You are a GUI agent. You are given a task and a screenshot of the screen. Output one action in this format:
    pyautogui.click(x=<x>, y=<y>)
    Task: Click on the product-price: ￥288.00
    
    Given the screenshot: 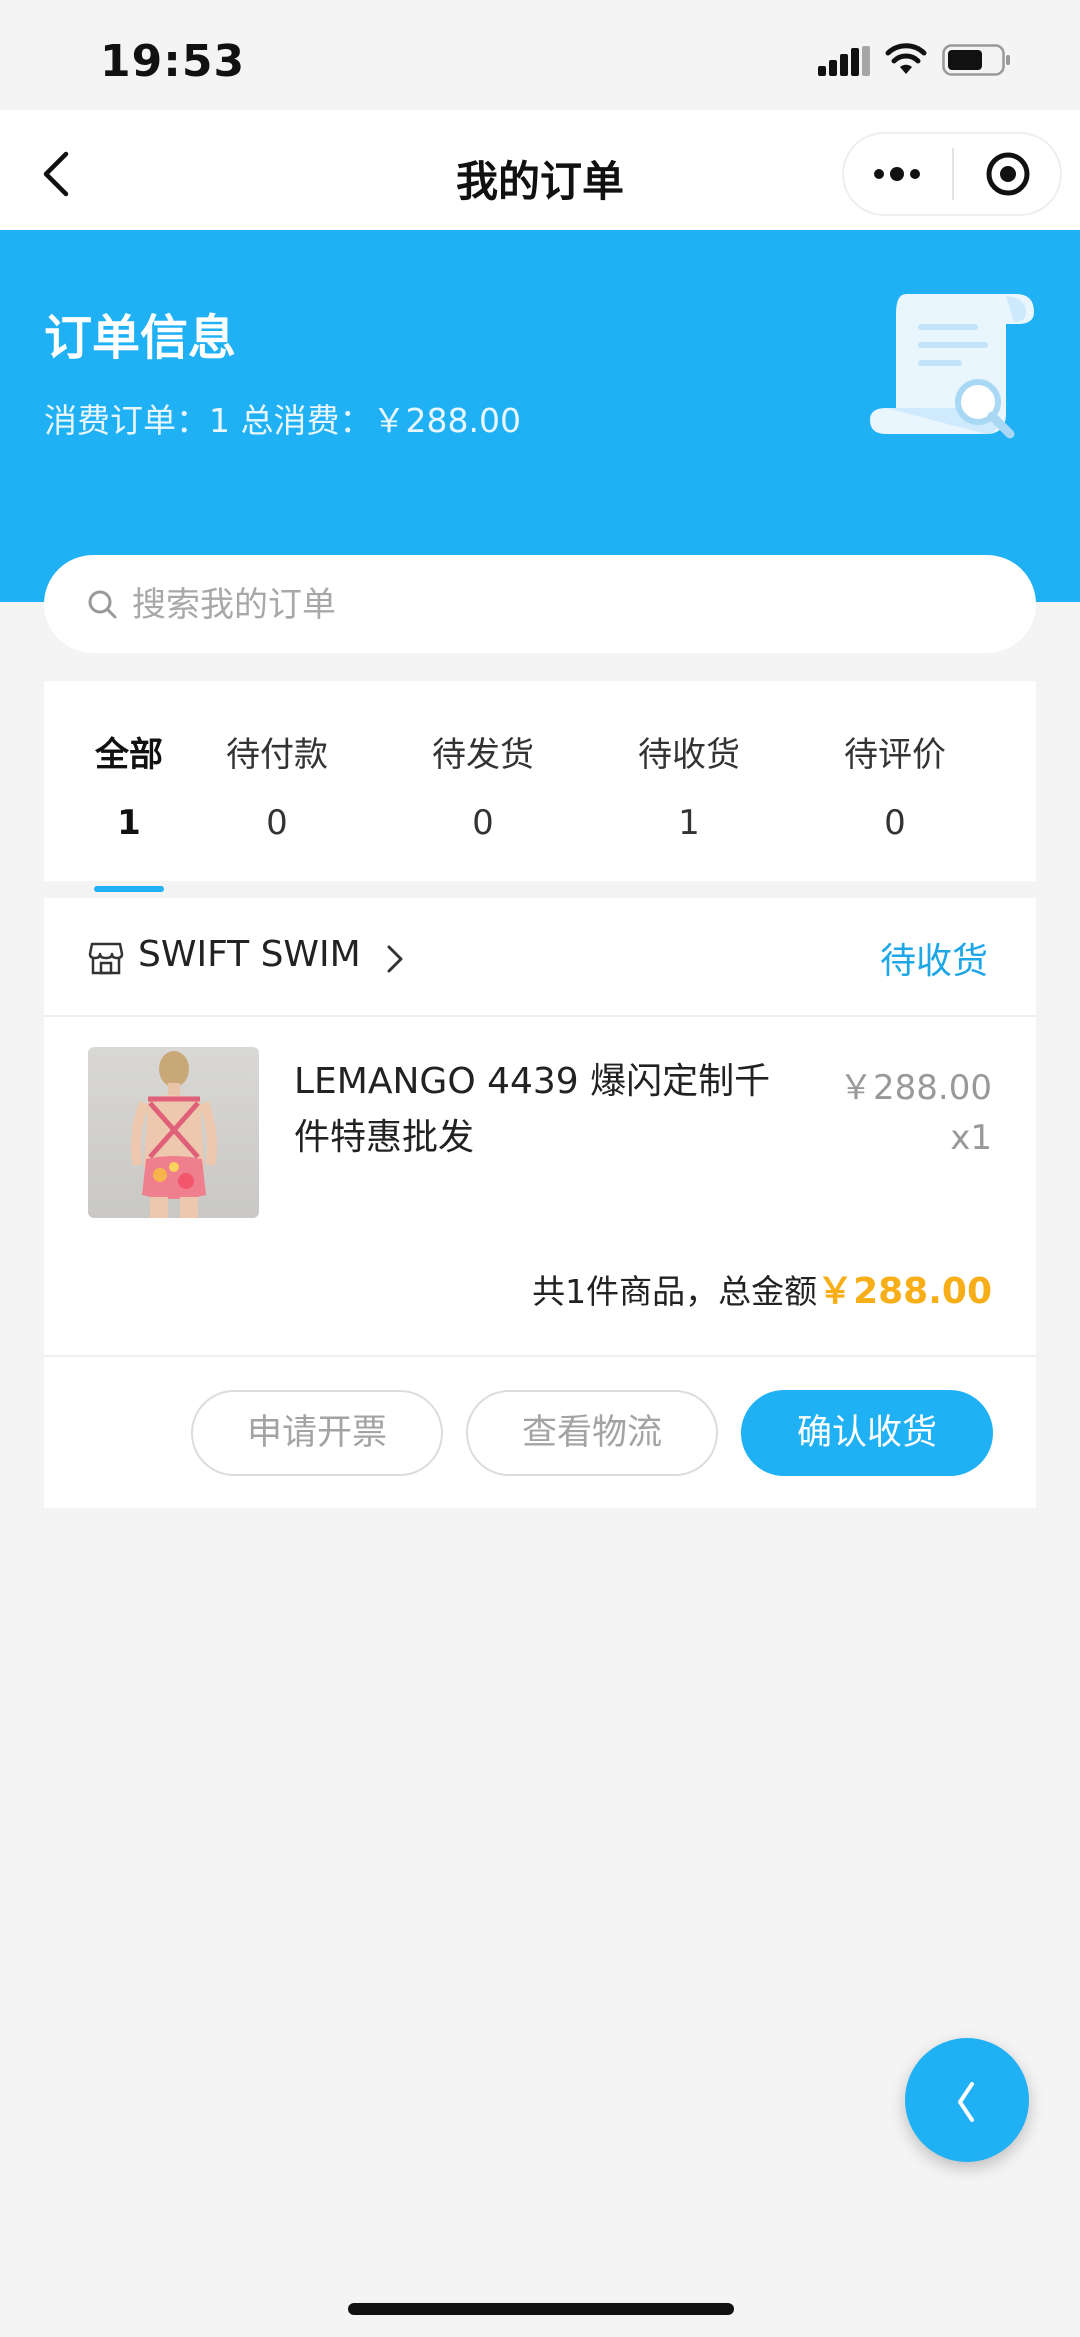 What is the action you would take?
    pyautogui.click(x=915, y=1088)
    